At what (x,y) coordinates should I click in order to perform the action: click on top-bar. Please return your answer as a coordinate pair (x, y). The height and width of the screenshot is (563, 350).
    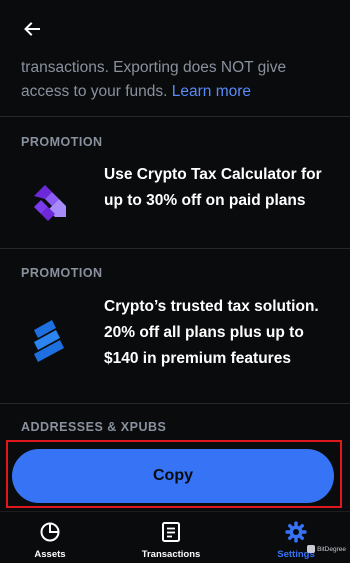
    Looking at the image, I should click on (175, 28).